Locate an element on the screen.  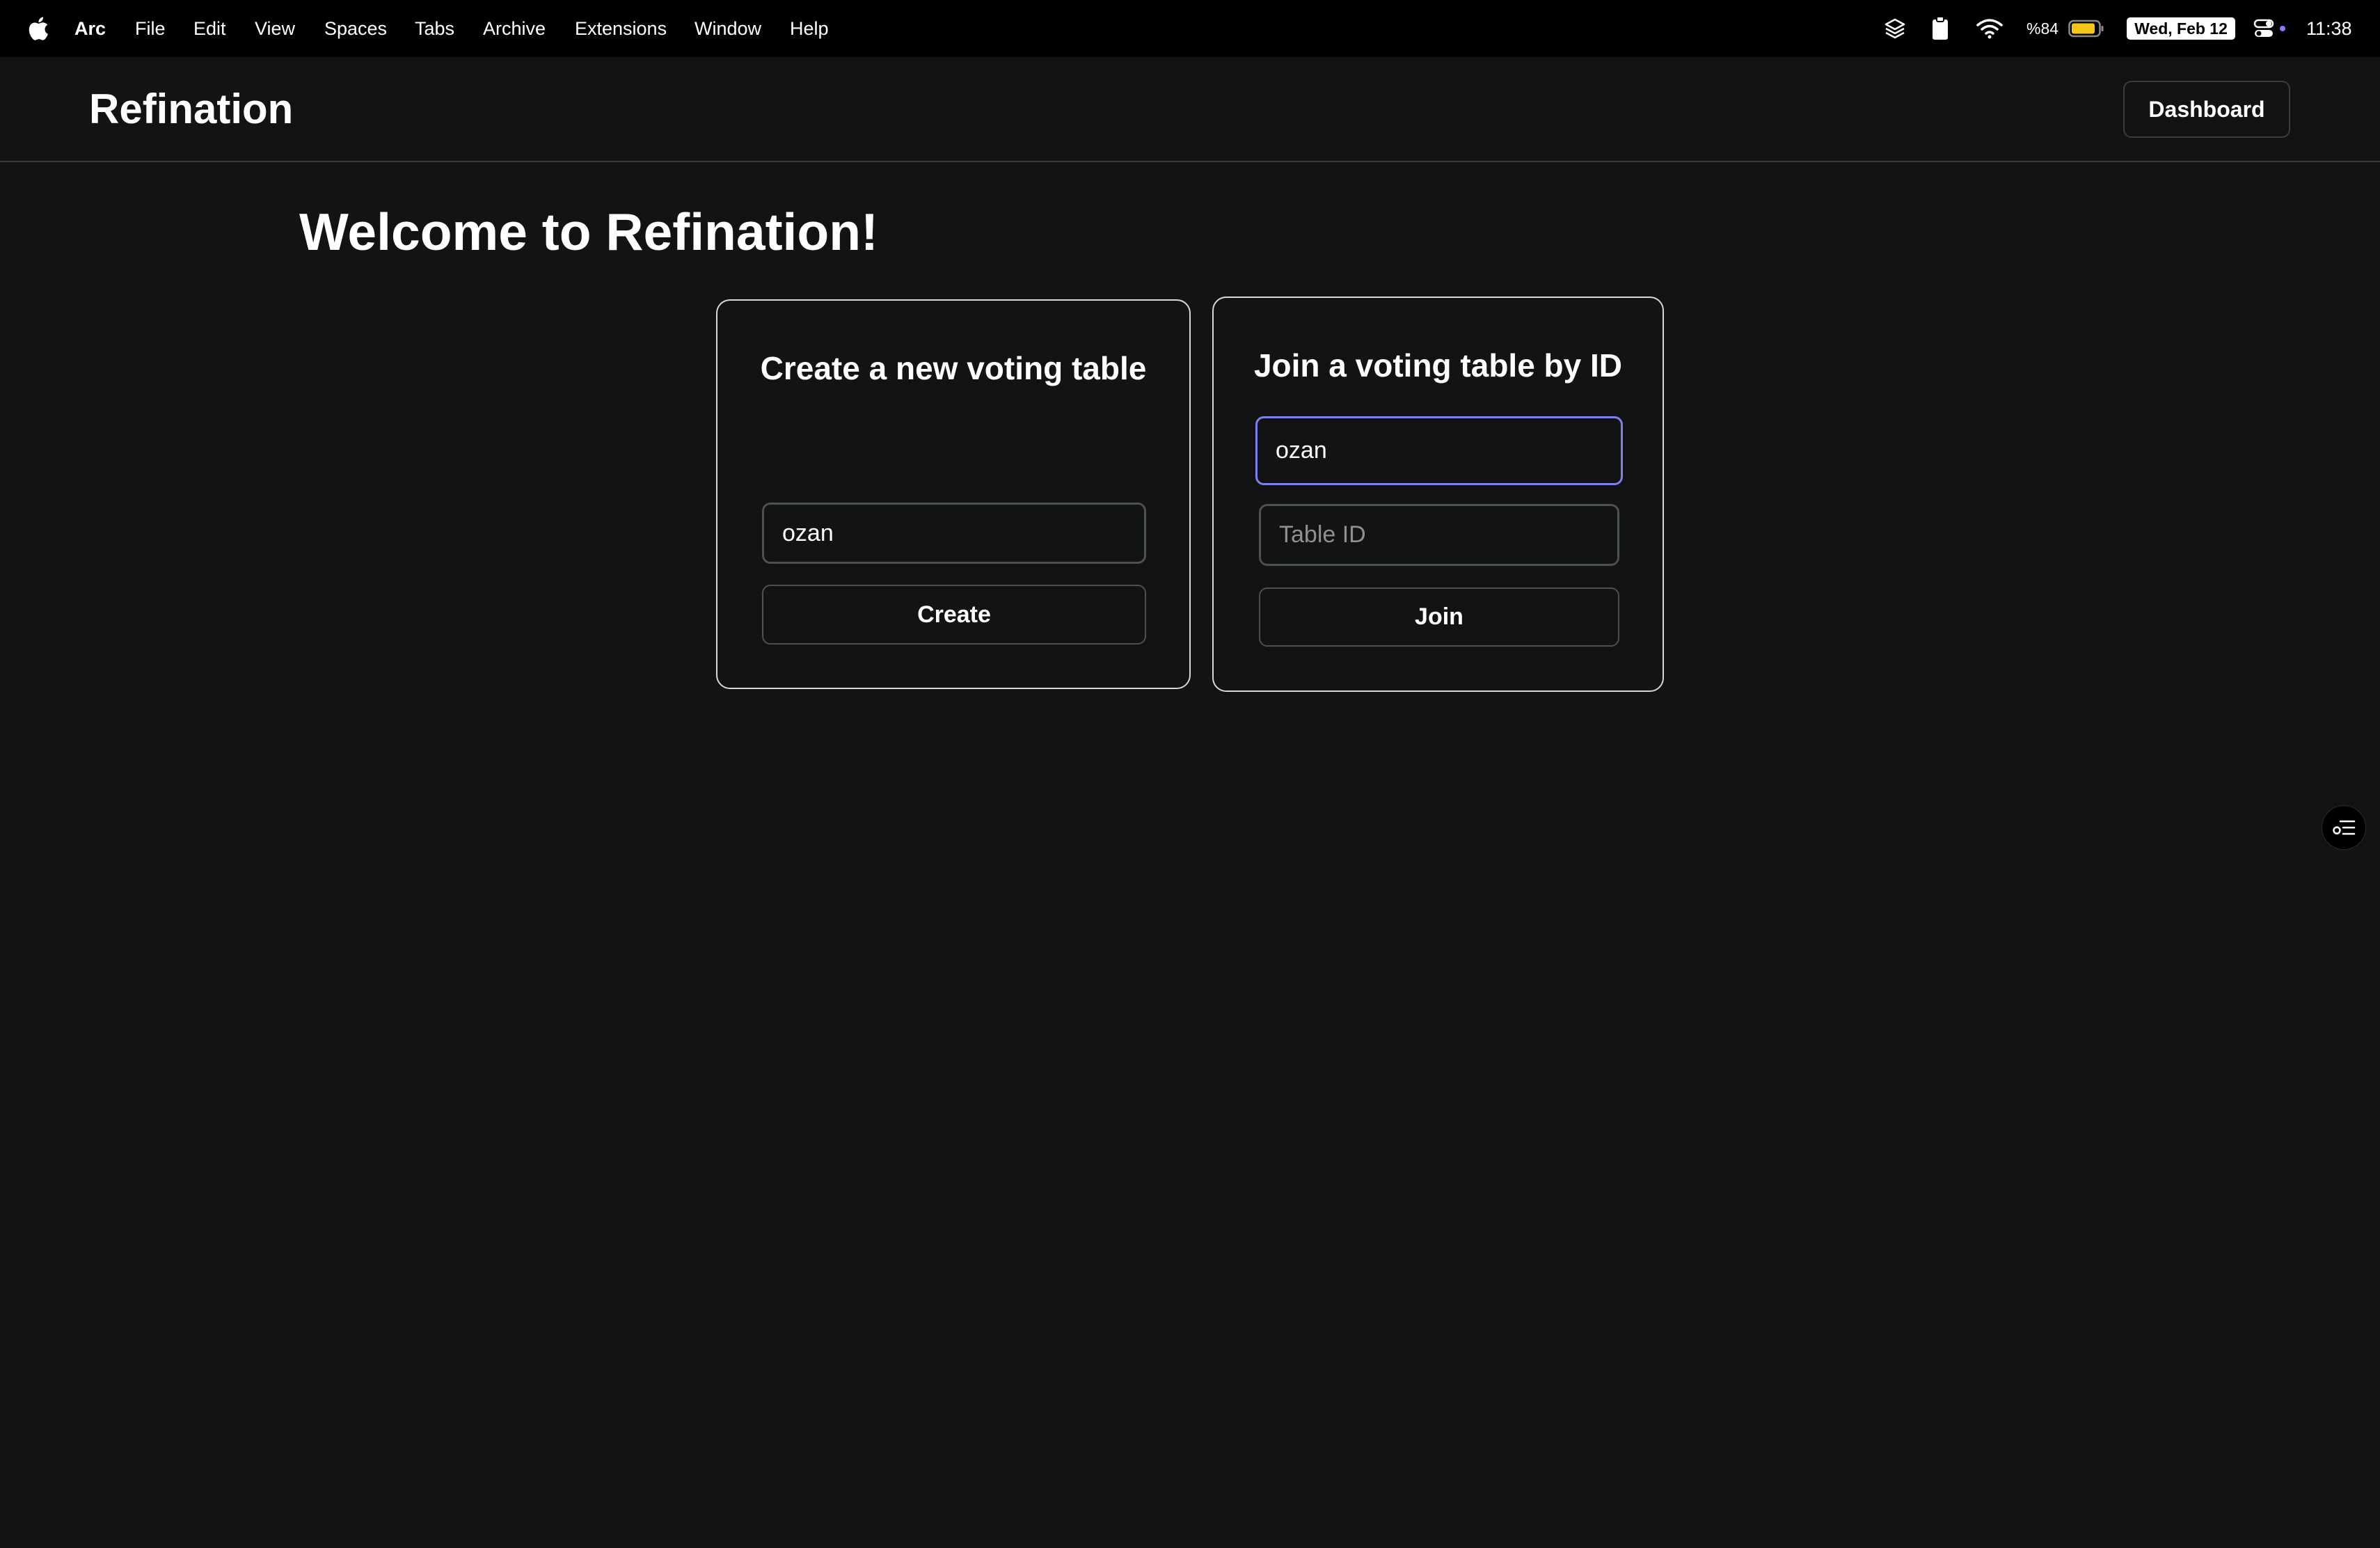
floating-extension-button is located at coordinates (2344, 827).